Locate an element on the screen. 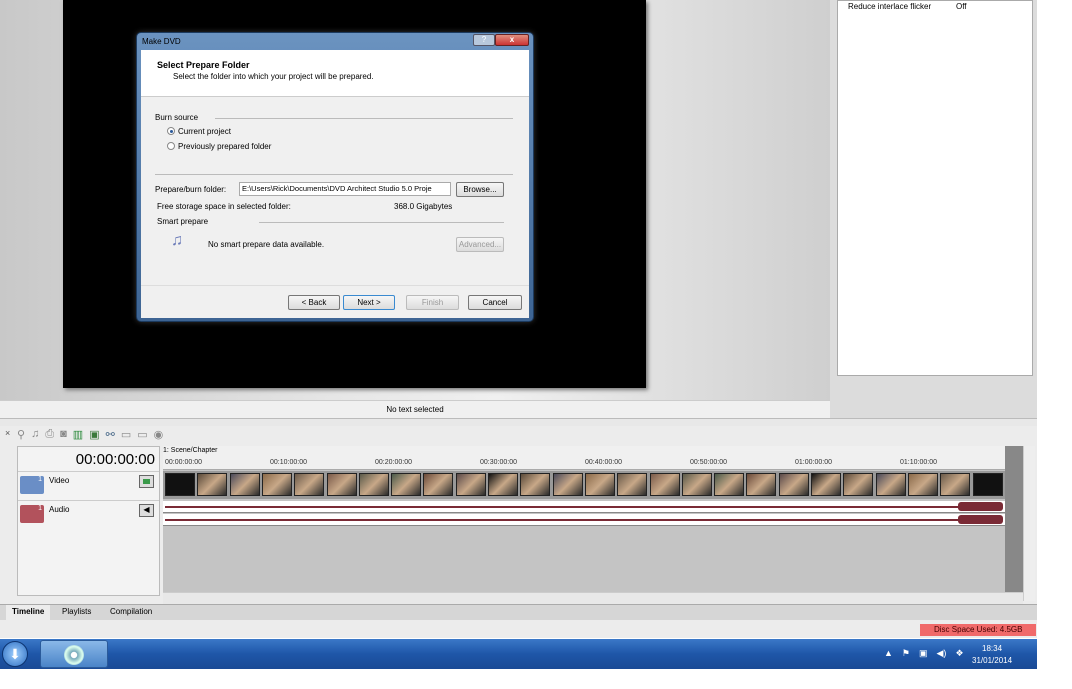  smart-prepare-icon: ♫ is located at coordinates (177, 240).